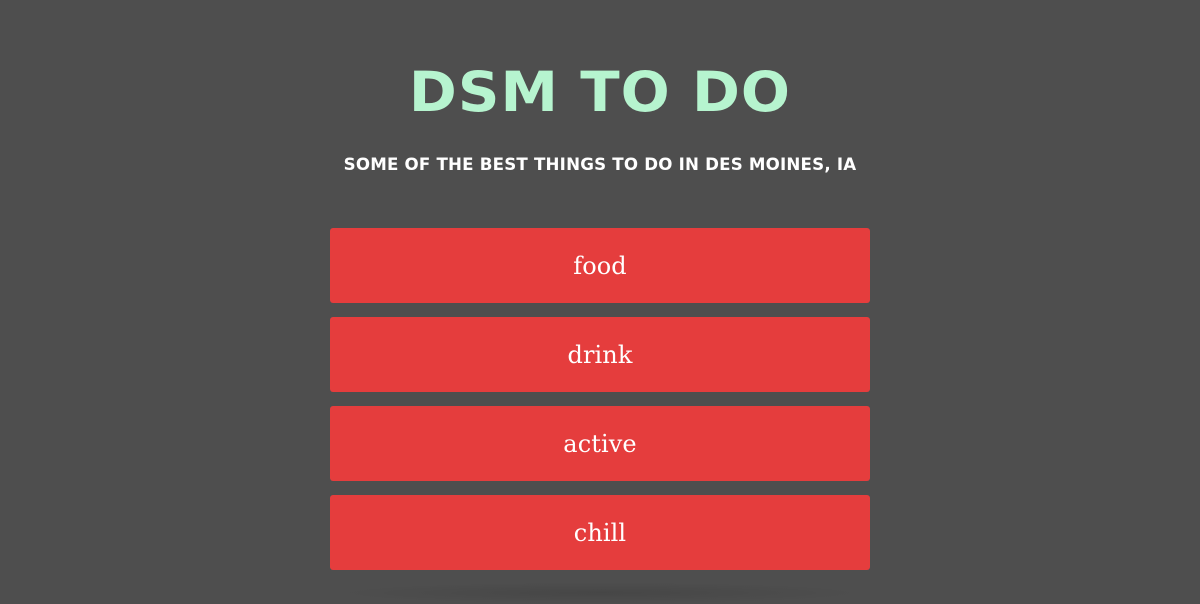 The height and width of the screenshot is (604, 1200). What do you see at coordinates (600, 354) in the screenshot?
I see `drink-button: drink` at bounding box center [600, 354].